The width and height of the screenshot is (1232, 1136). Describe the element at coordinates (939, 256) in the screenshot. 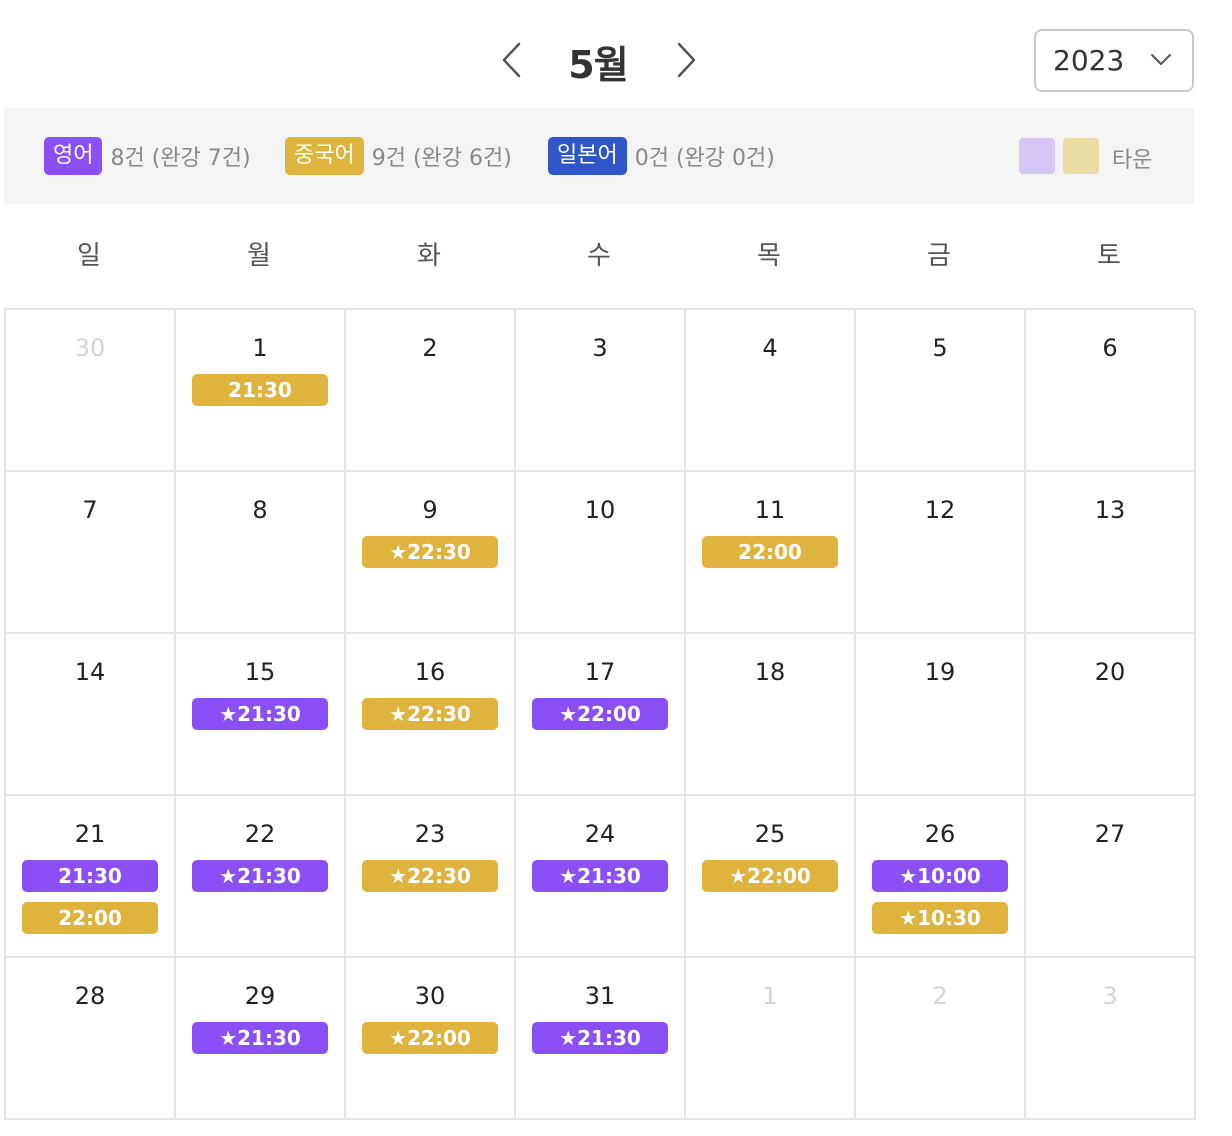

I see `weekday-label: 금` at that location.